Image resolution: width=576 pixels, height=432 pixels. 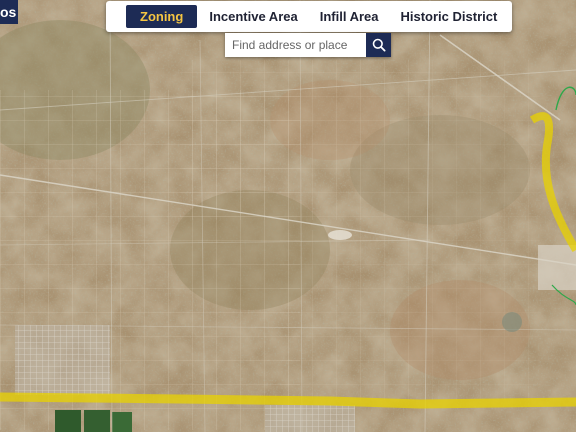 What do you see at coordinates (162, 16) in the screenshot?
I see `tab-zoning: Zoning` at bounding box center [162, 16].